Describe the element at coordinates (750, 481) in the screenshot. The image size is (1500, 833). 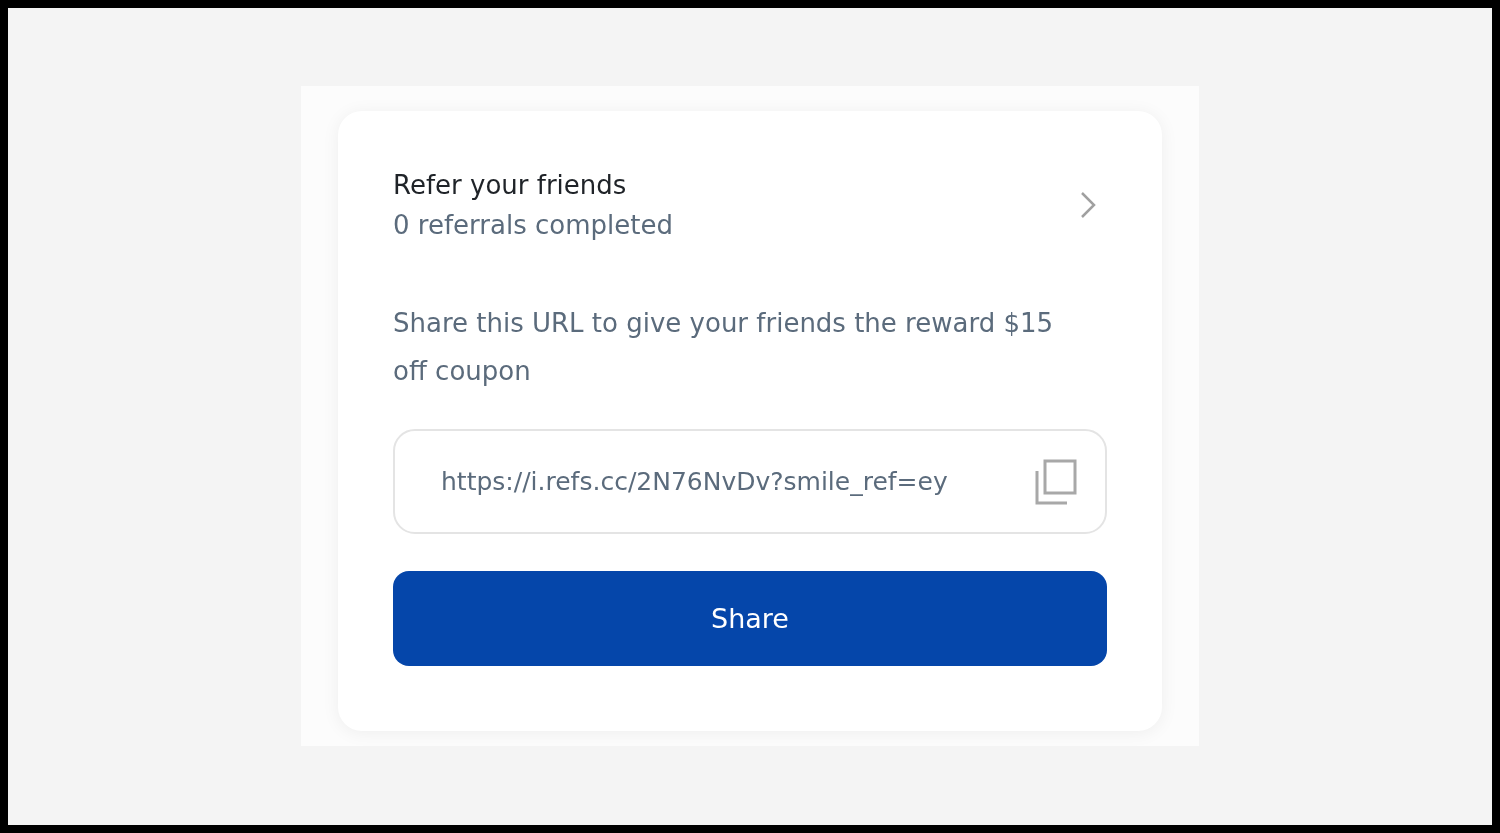
I see `url-field: https://i.refs.cc/2N76NvDv?smile_ref=ey` at that location.